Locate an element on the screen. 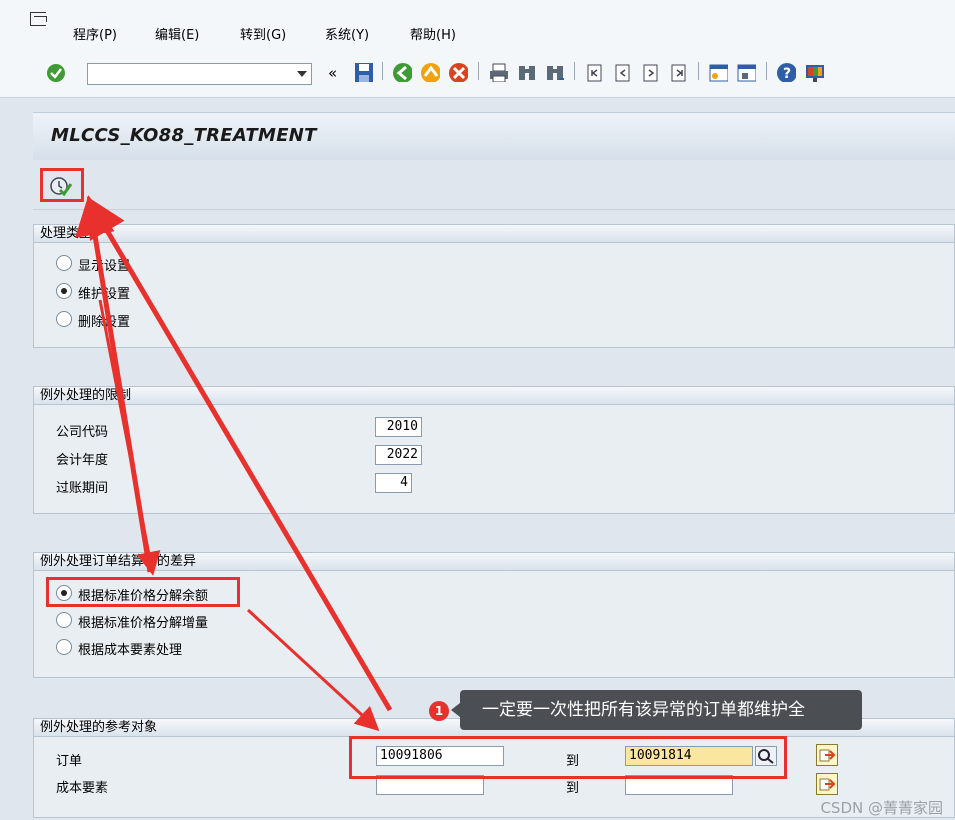 The width and height of the screenshot is (955, 820). new-session-icon is located at coordinates (718, 72).